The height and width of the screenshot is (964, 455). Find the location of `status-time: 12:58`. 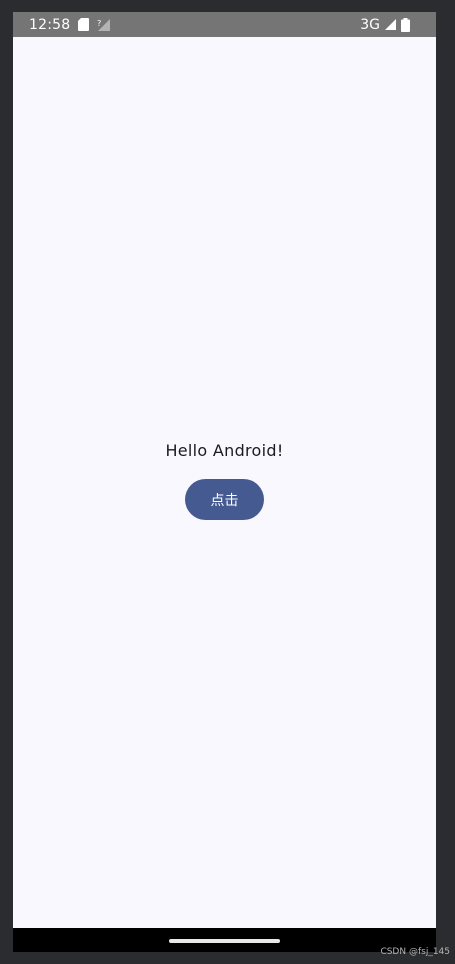

status-time: 12:58 is located at coordinates (50, 24).